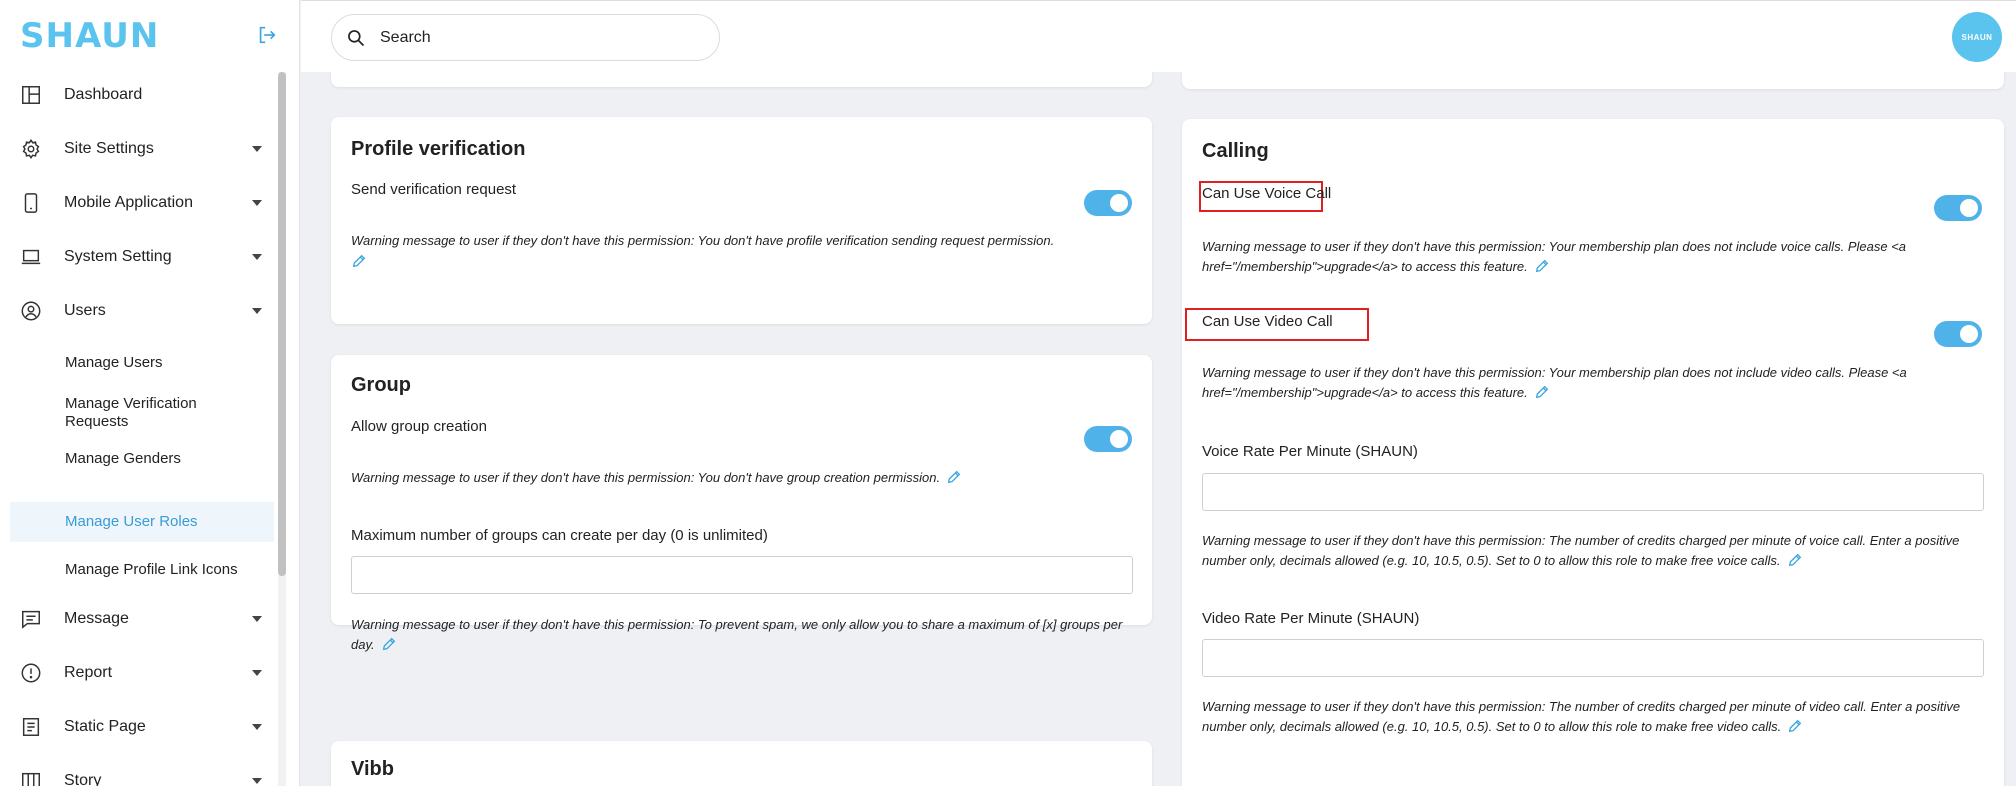 This screenshot has height=786, width=2016. I want to click on sidebar-subitem-manage-genders: Manage Genders, so click(142, 459).